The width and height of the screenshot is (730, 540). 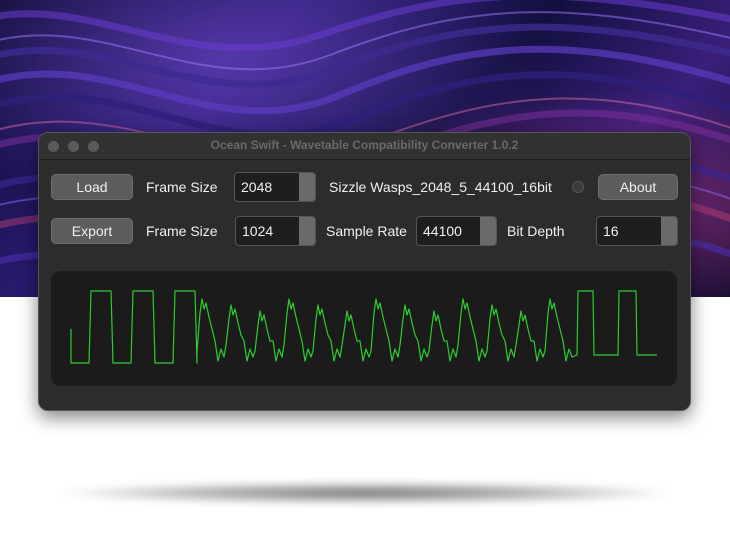 What do you see at coordinates (611, 231) in the screenshot?
I see `bit-depth-value: 16` at bounding box center [611, 231].